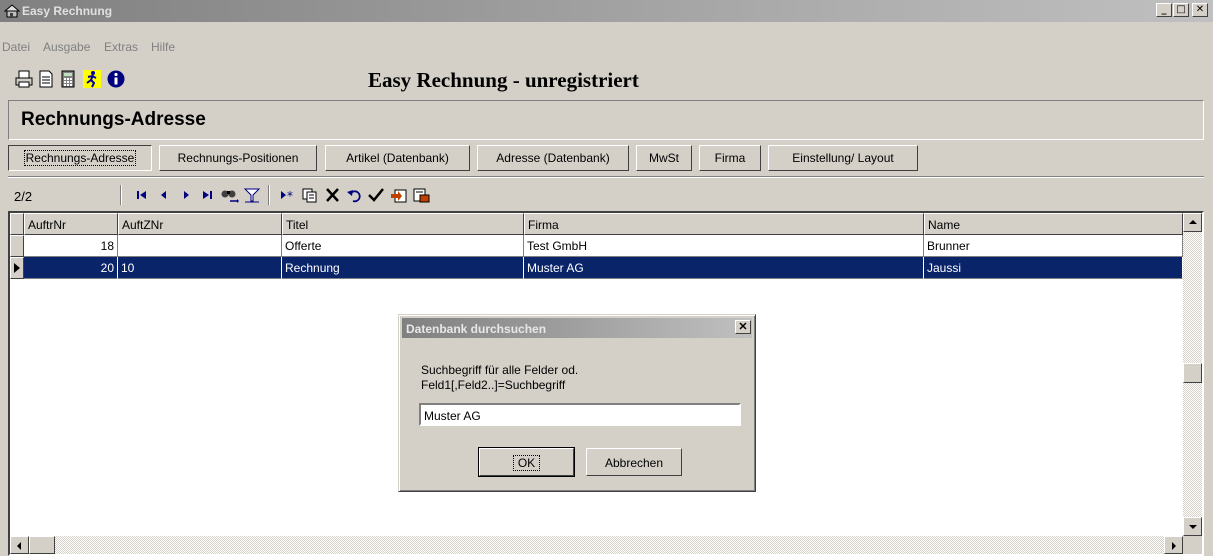 Image resolution: width=1213 pixels, height=556 pixels. I want to click on tab-label: Rechnungs-Adresse, so click(80, 158).